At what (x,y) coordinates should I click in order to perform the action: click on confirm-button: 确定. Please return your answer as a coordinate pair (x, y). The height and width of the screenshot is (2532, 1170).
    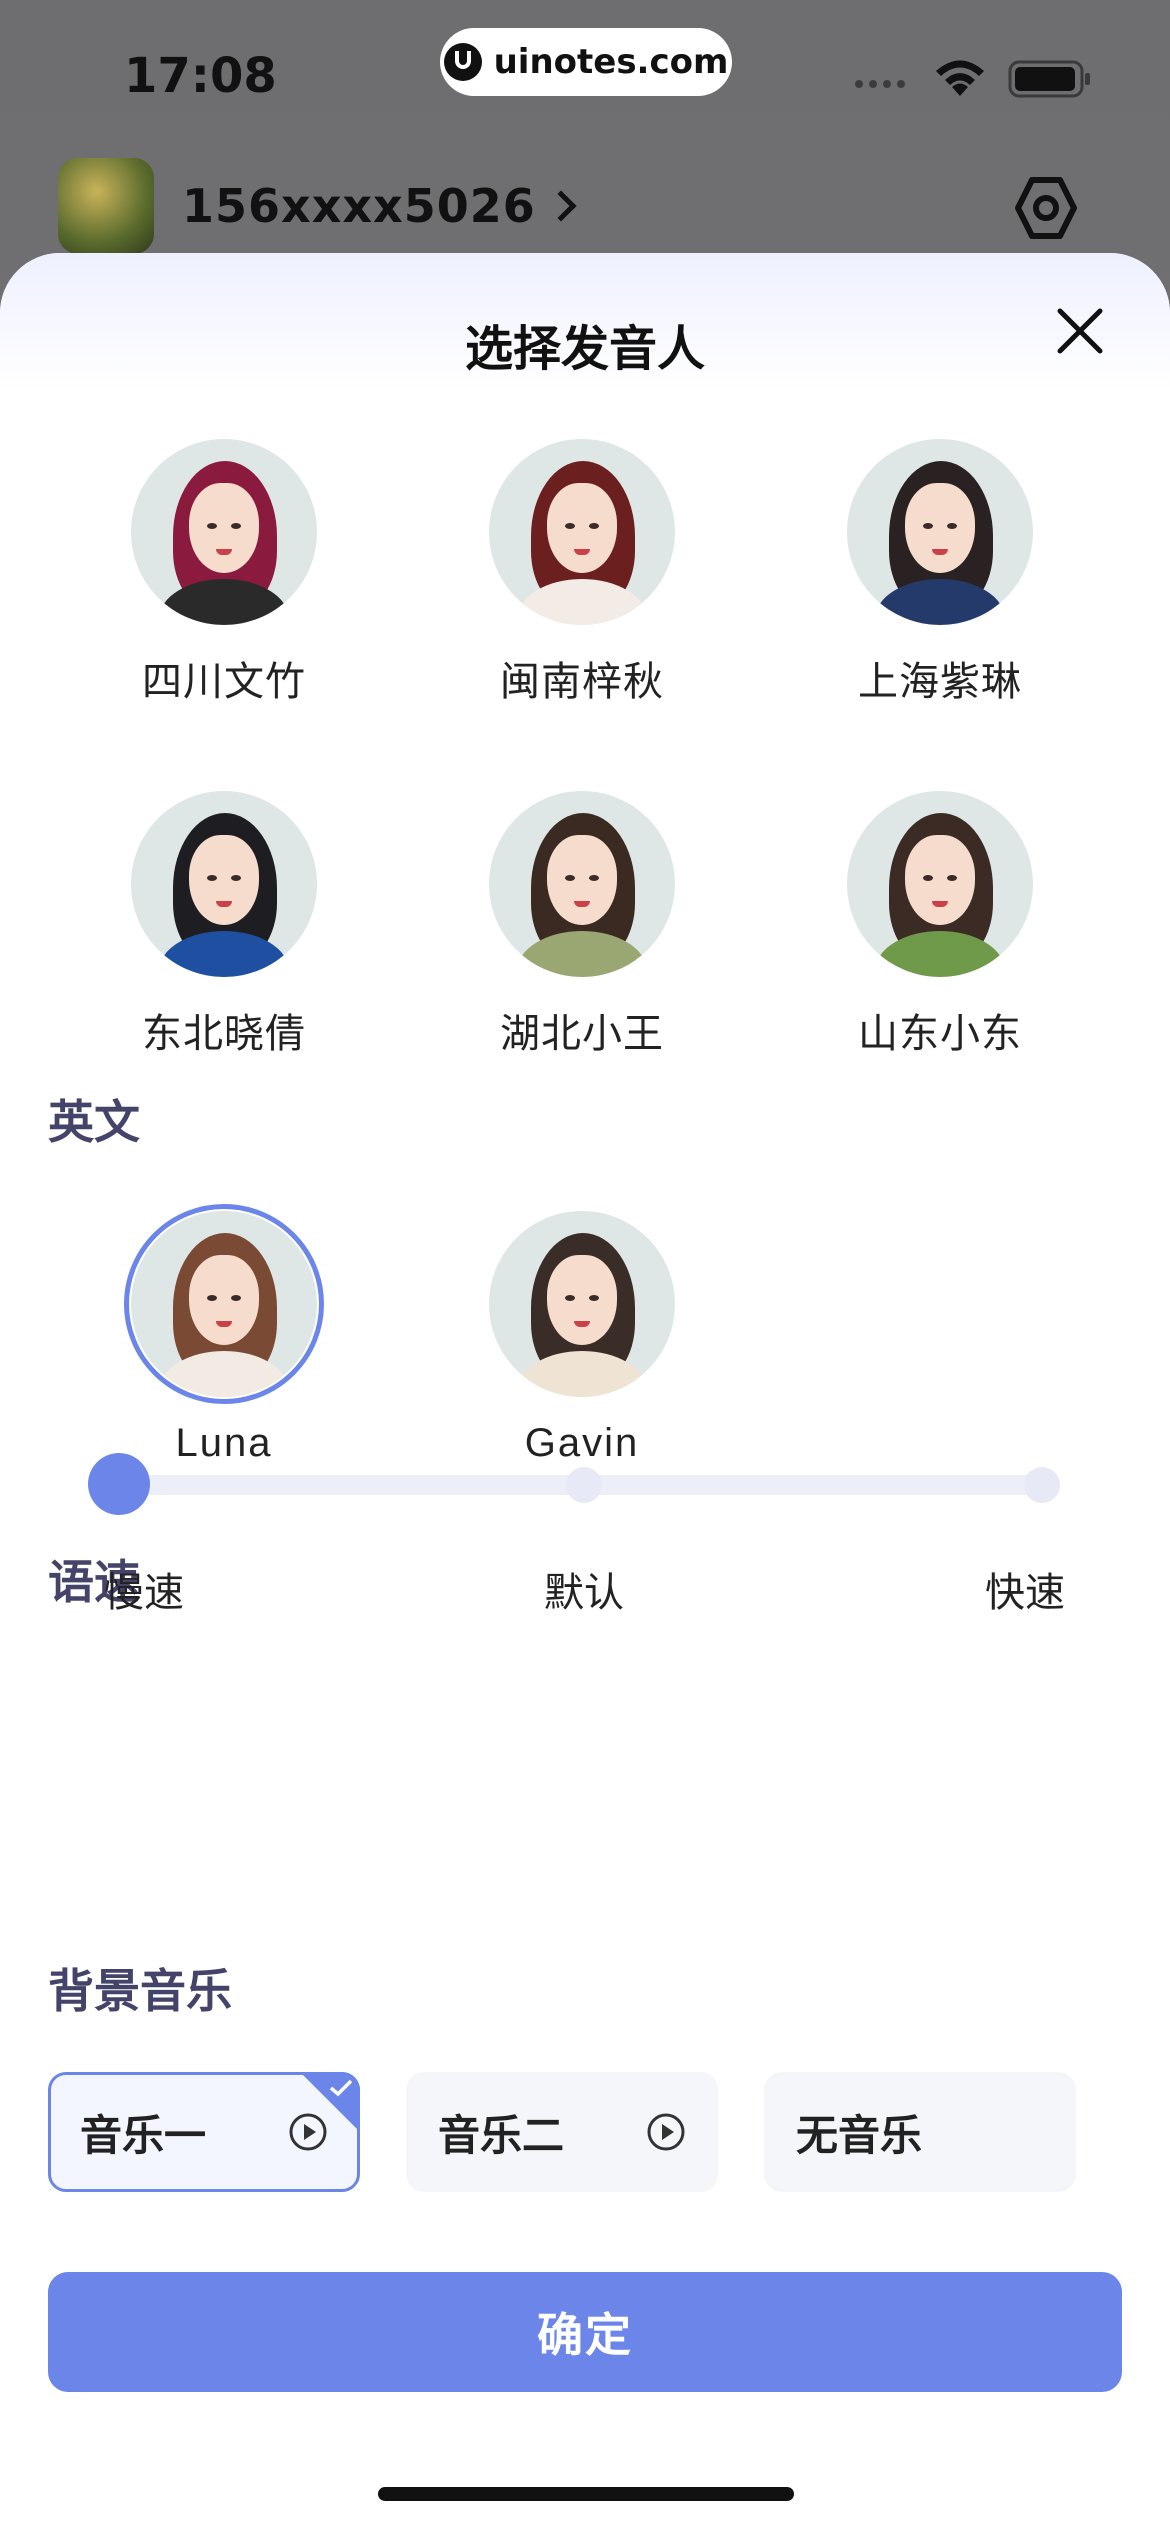
    Looking at the image, I should click on (585, 2332).